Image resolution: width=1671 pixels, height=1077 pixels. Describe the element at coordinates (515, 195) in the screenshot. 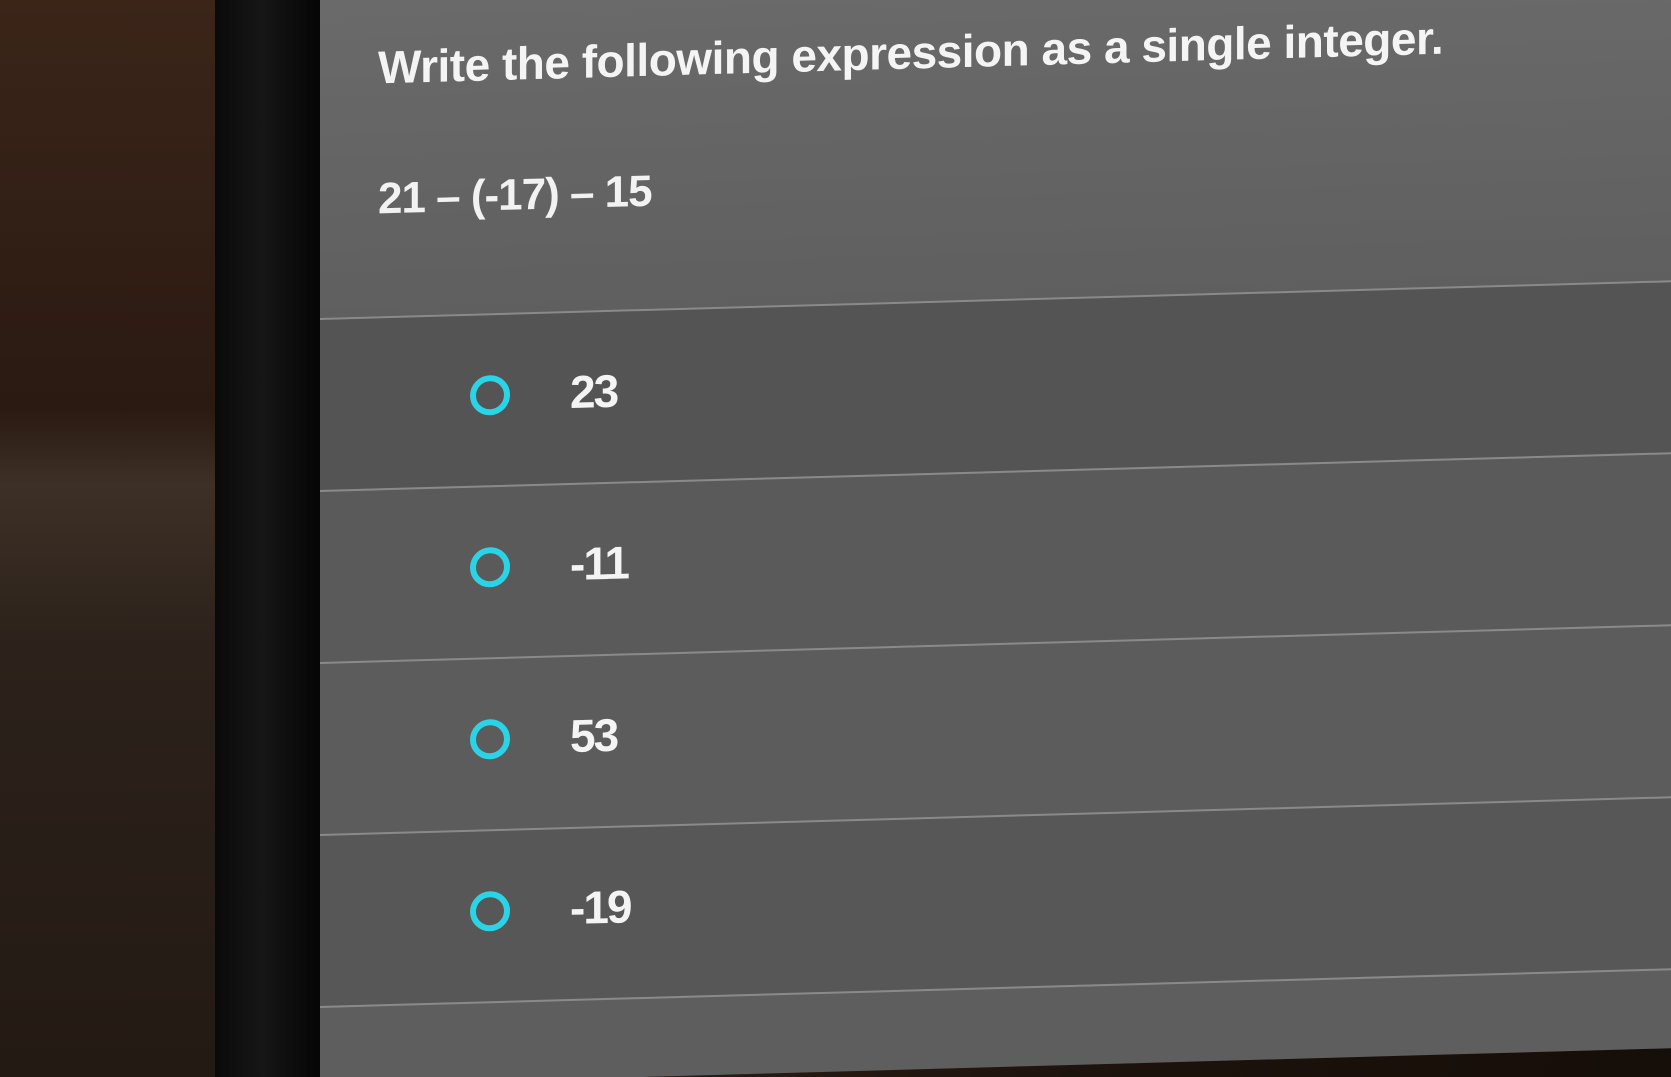

I see `question-expression: 21 – (-17) – 15` at that location.